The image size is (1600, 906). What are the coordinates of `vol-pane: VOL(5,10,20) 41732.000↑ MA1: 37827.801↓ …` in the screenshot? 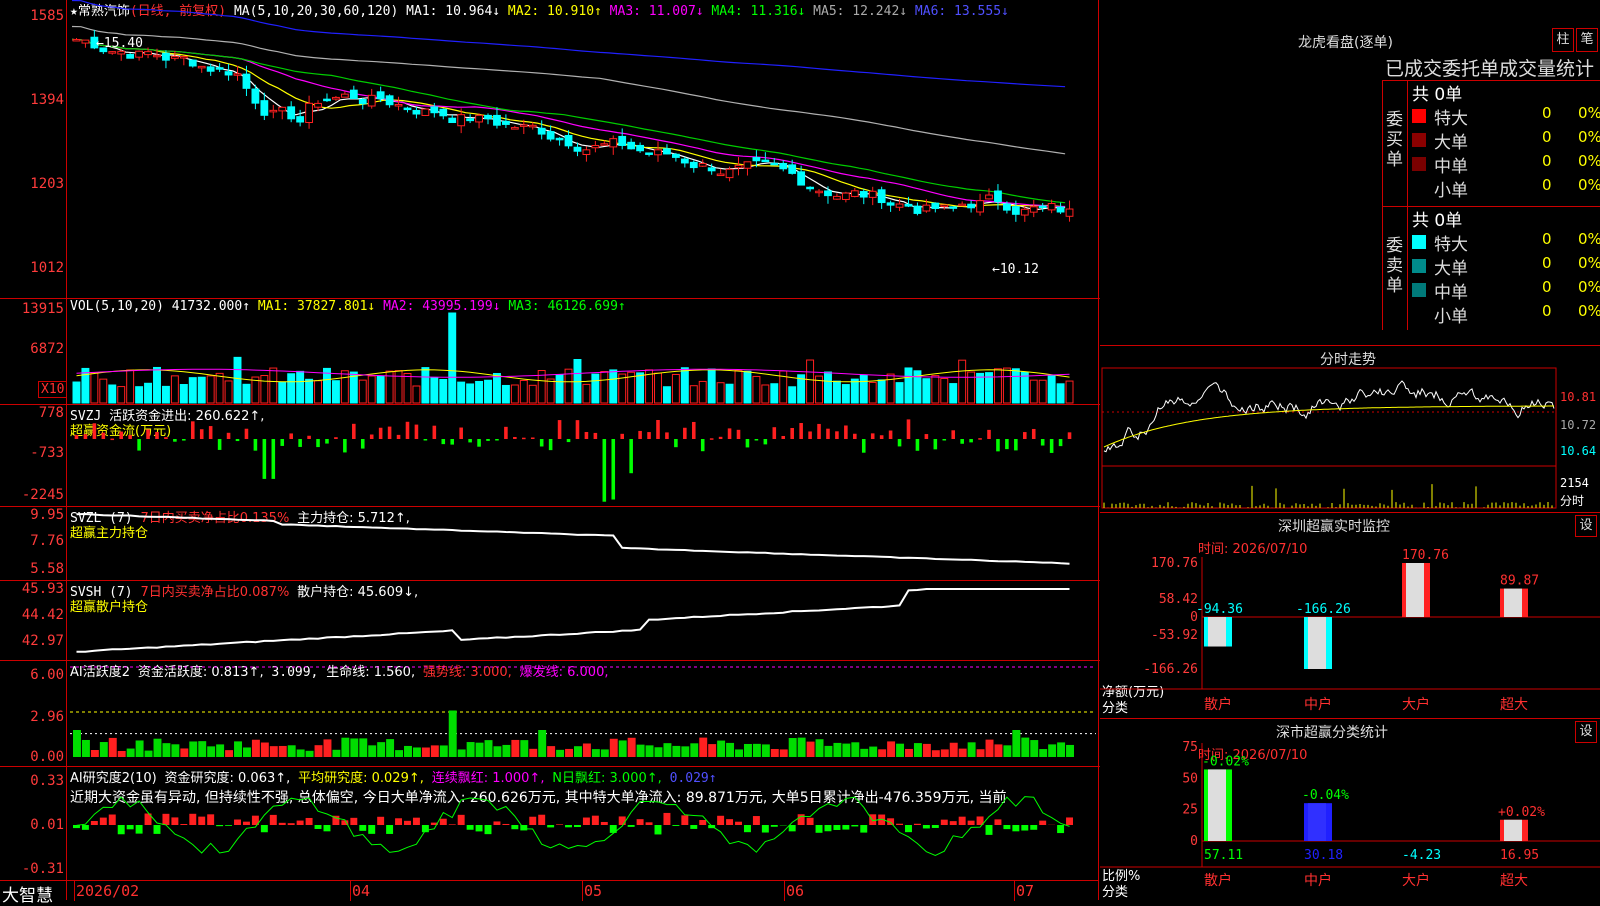 It's located at (550, 351).